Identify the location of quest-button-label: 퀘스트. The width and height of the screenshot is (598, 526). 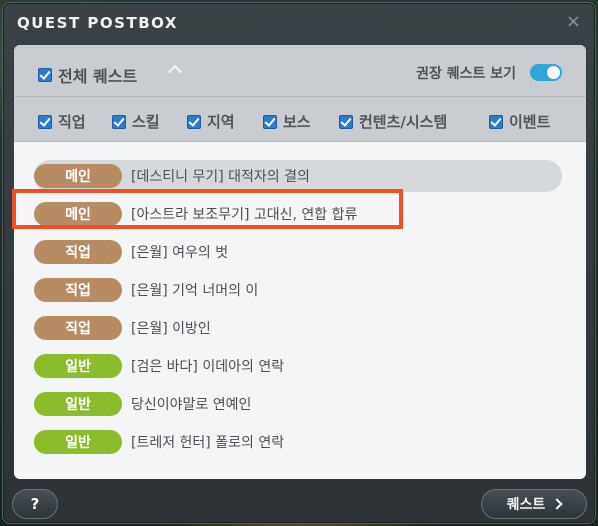
(526, 505).